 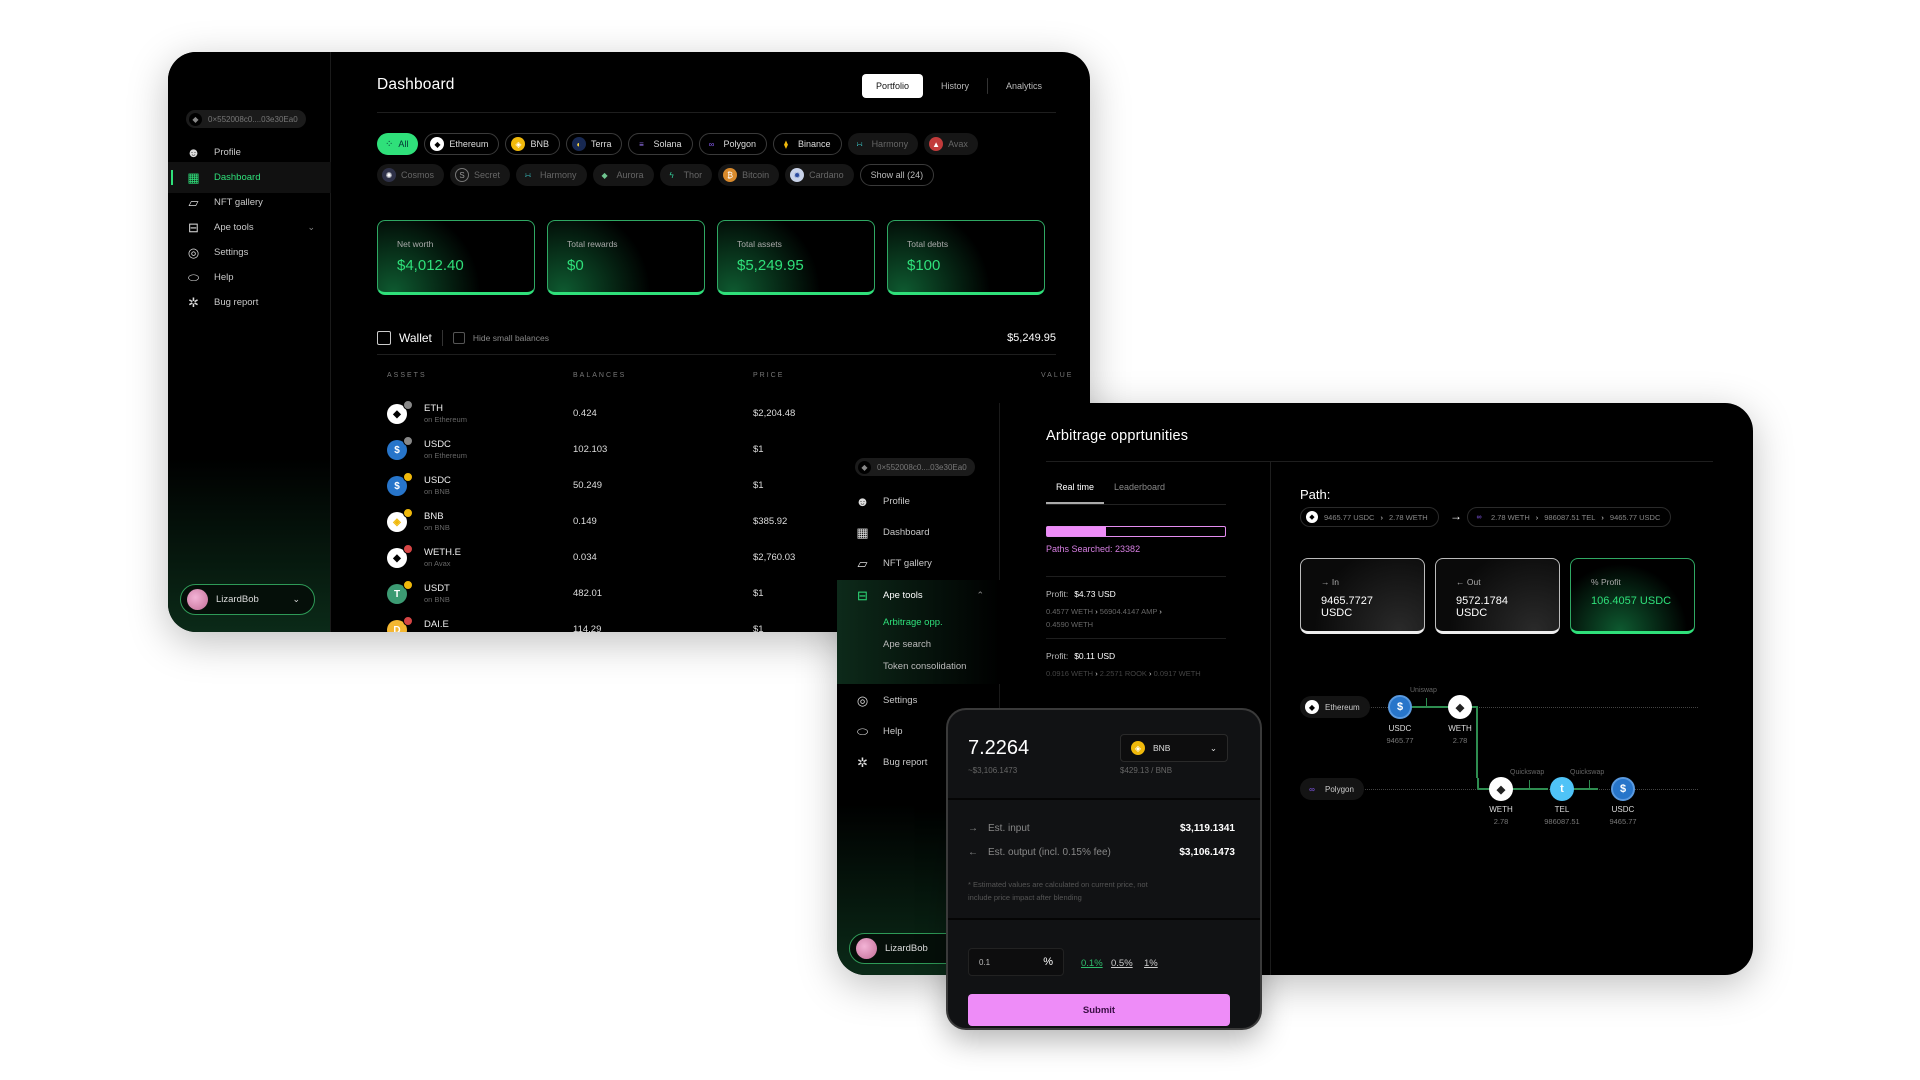 I want to click on tab-portfolio: Portfolio, so click(x=892, y=86).